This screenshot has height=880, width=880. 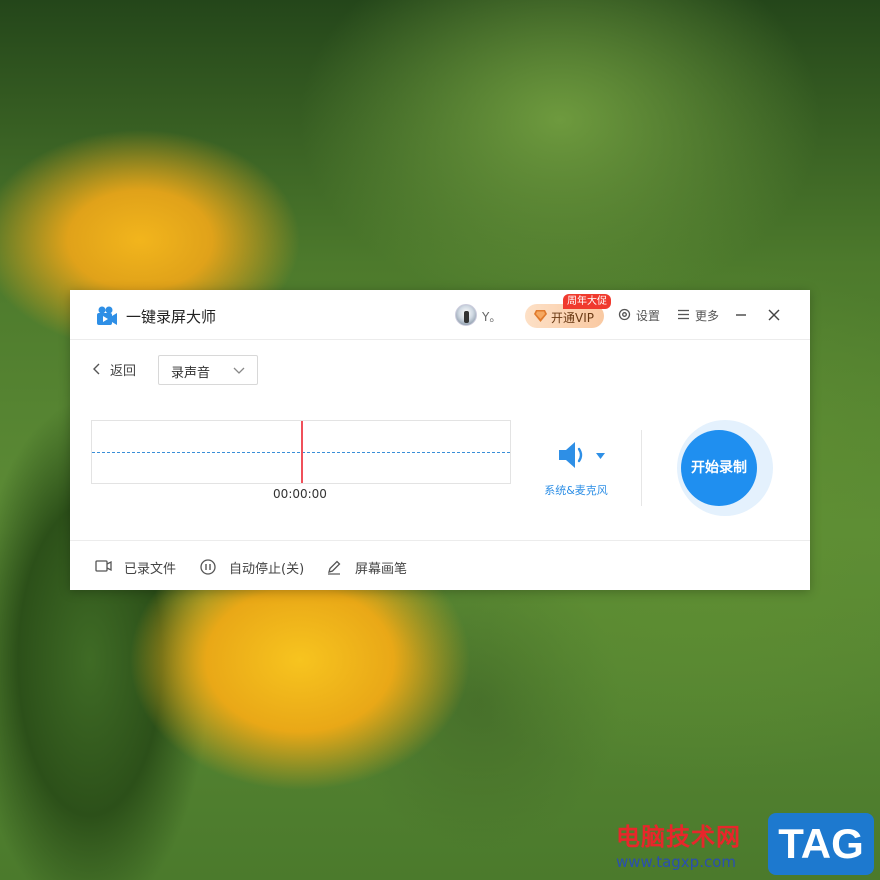 What do you see at coordinates (208, 567) in the screenshot?
I see `pause-circle-icon` at bounding box center [208, 567].